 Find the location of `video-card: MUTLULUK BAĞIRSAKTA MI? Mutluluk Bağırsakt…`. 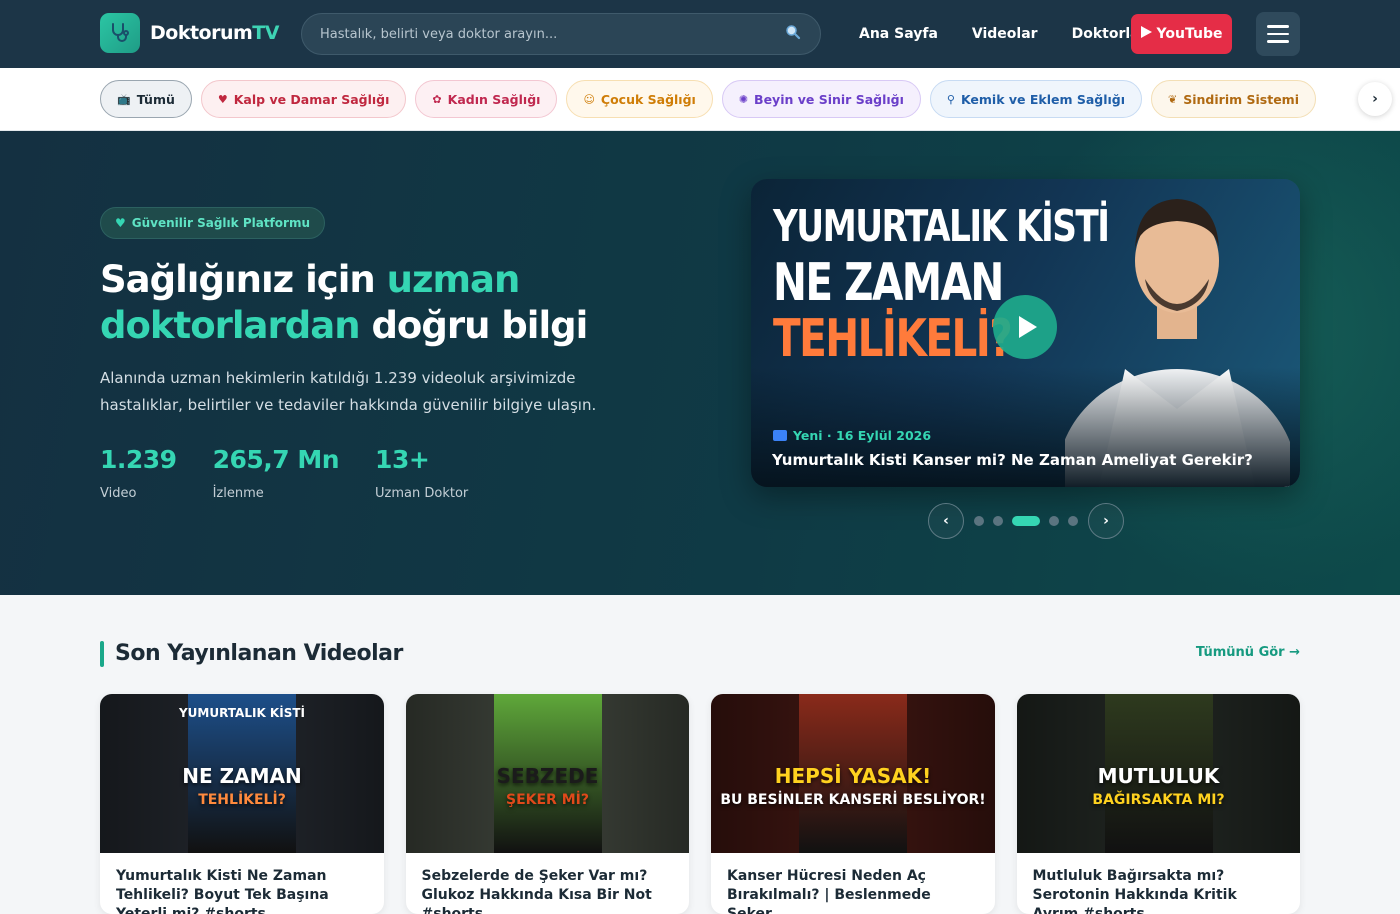

video-card: MUTLULUK BAĞIRSAKTA MI? Mutluluk Bağırsakt… is located at coordinates (1158, 804).